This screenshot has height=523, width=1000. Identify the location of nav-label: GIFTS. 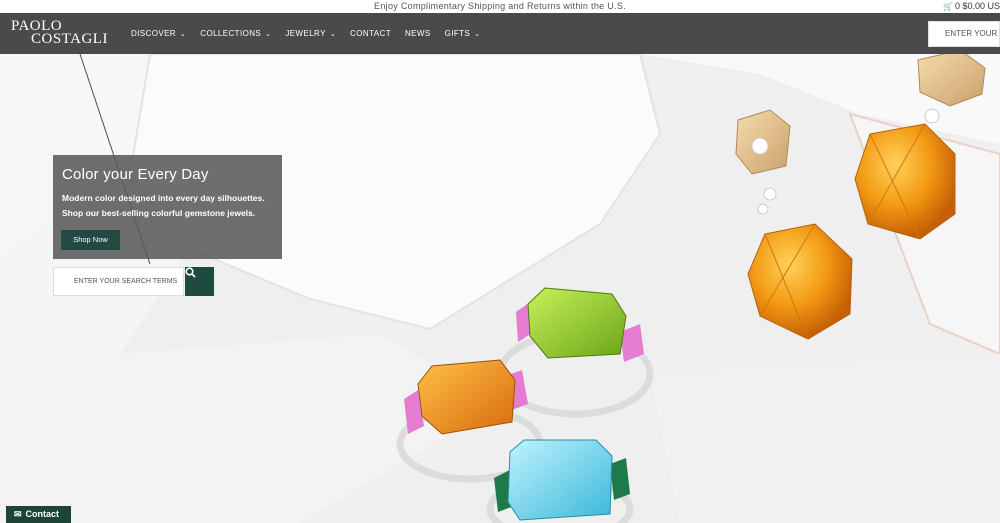
(457, 33).